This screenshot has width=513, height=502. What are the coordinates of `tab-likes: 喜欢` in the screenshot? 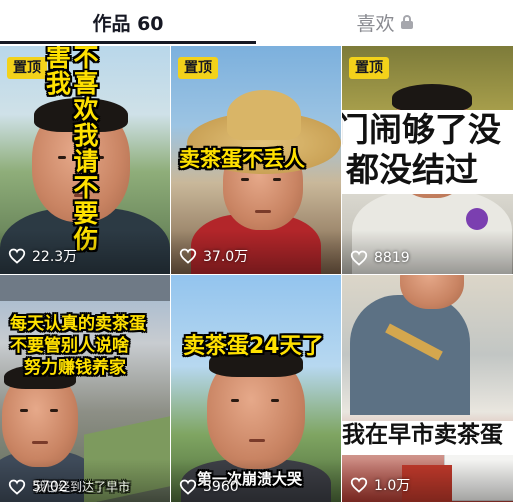 It's located at (384, 22).